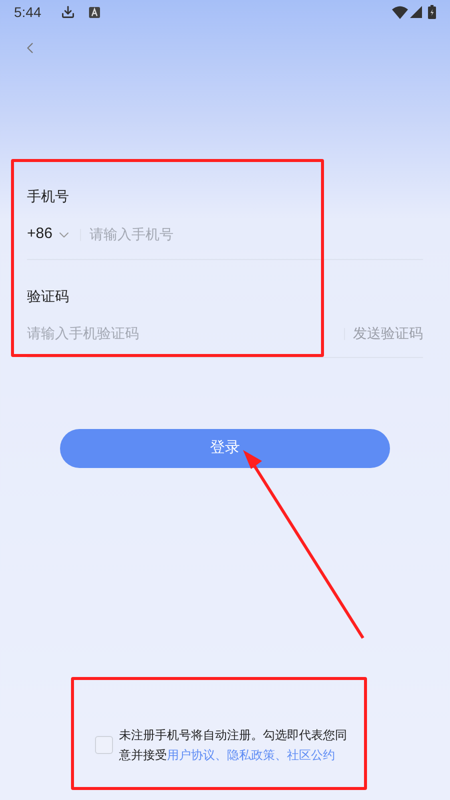  What do you see at coordinates (432, 12) in the screenshot?
I see `battery-icon` at bounding box center [432, 12].